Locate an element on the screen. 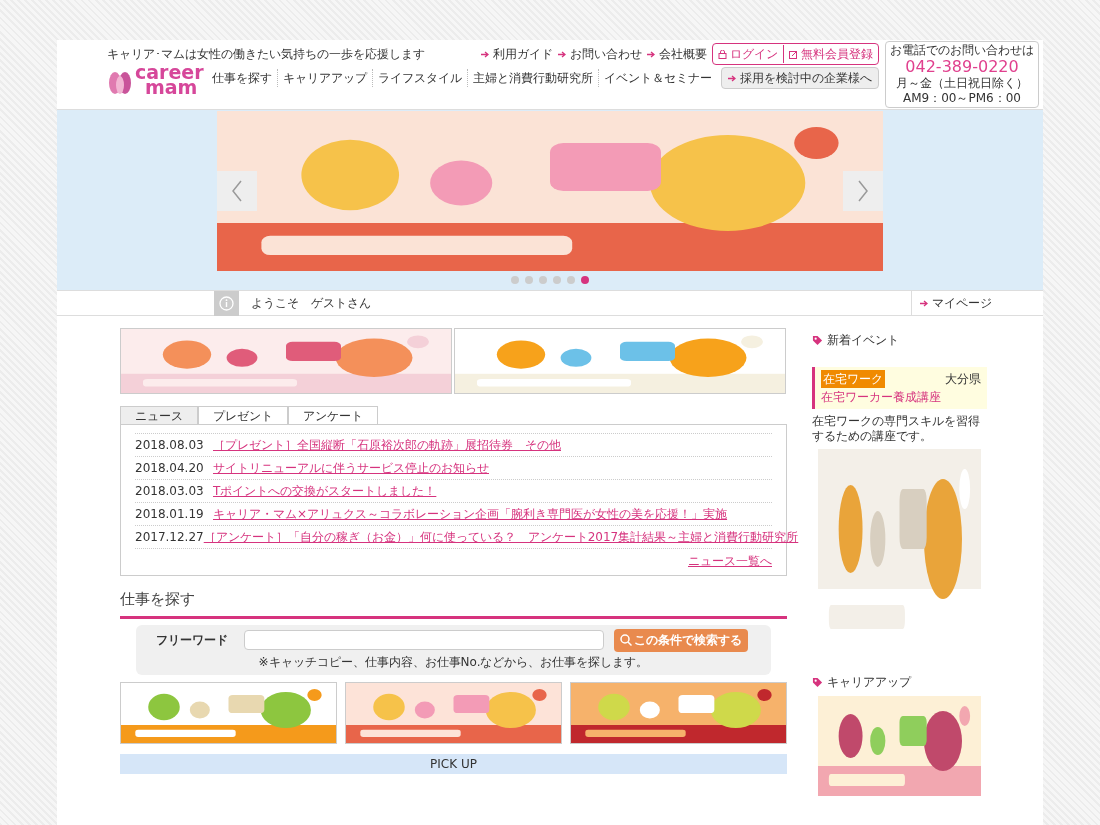 The image size is (1100, 825). search-note: ※キャッチコピー、仕事内容、お仕事No.などから、お仕事を探します。 is located at coordinates (453, 662).